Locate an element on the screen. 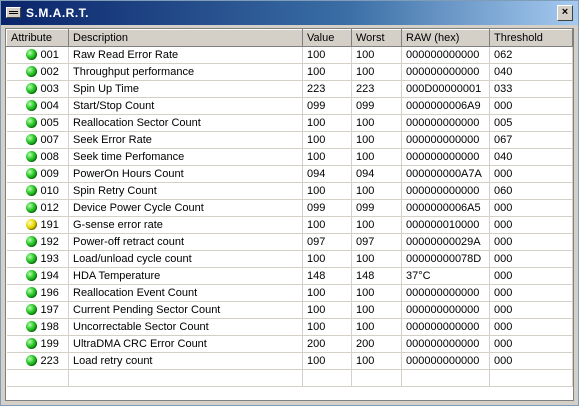 The width and height of the screenshot is (579, 406). status-warning-icon is located at coordinates (31, 224).